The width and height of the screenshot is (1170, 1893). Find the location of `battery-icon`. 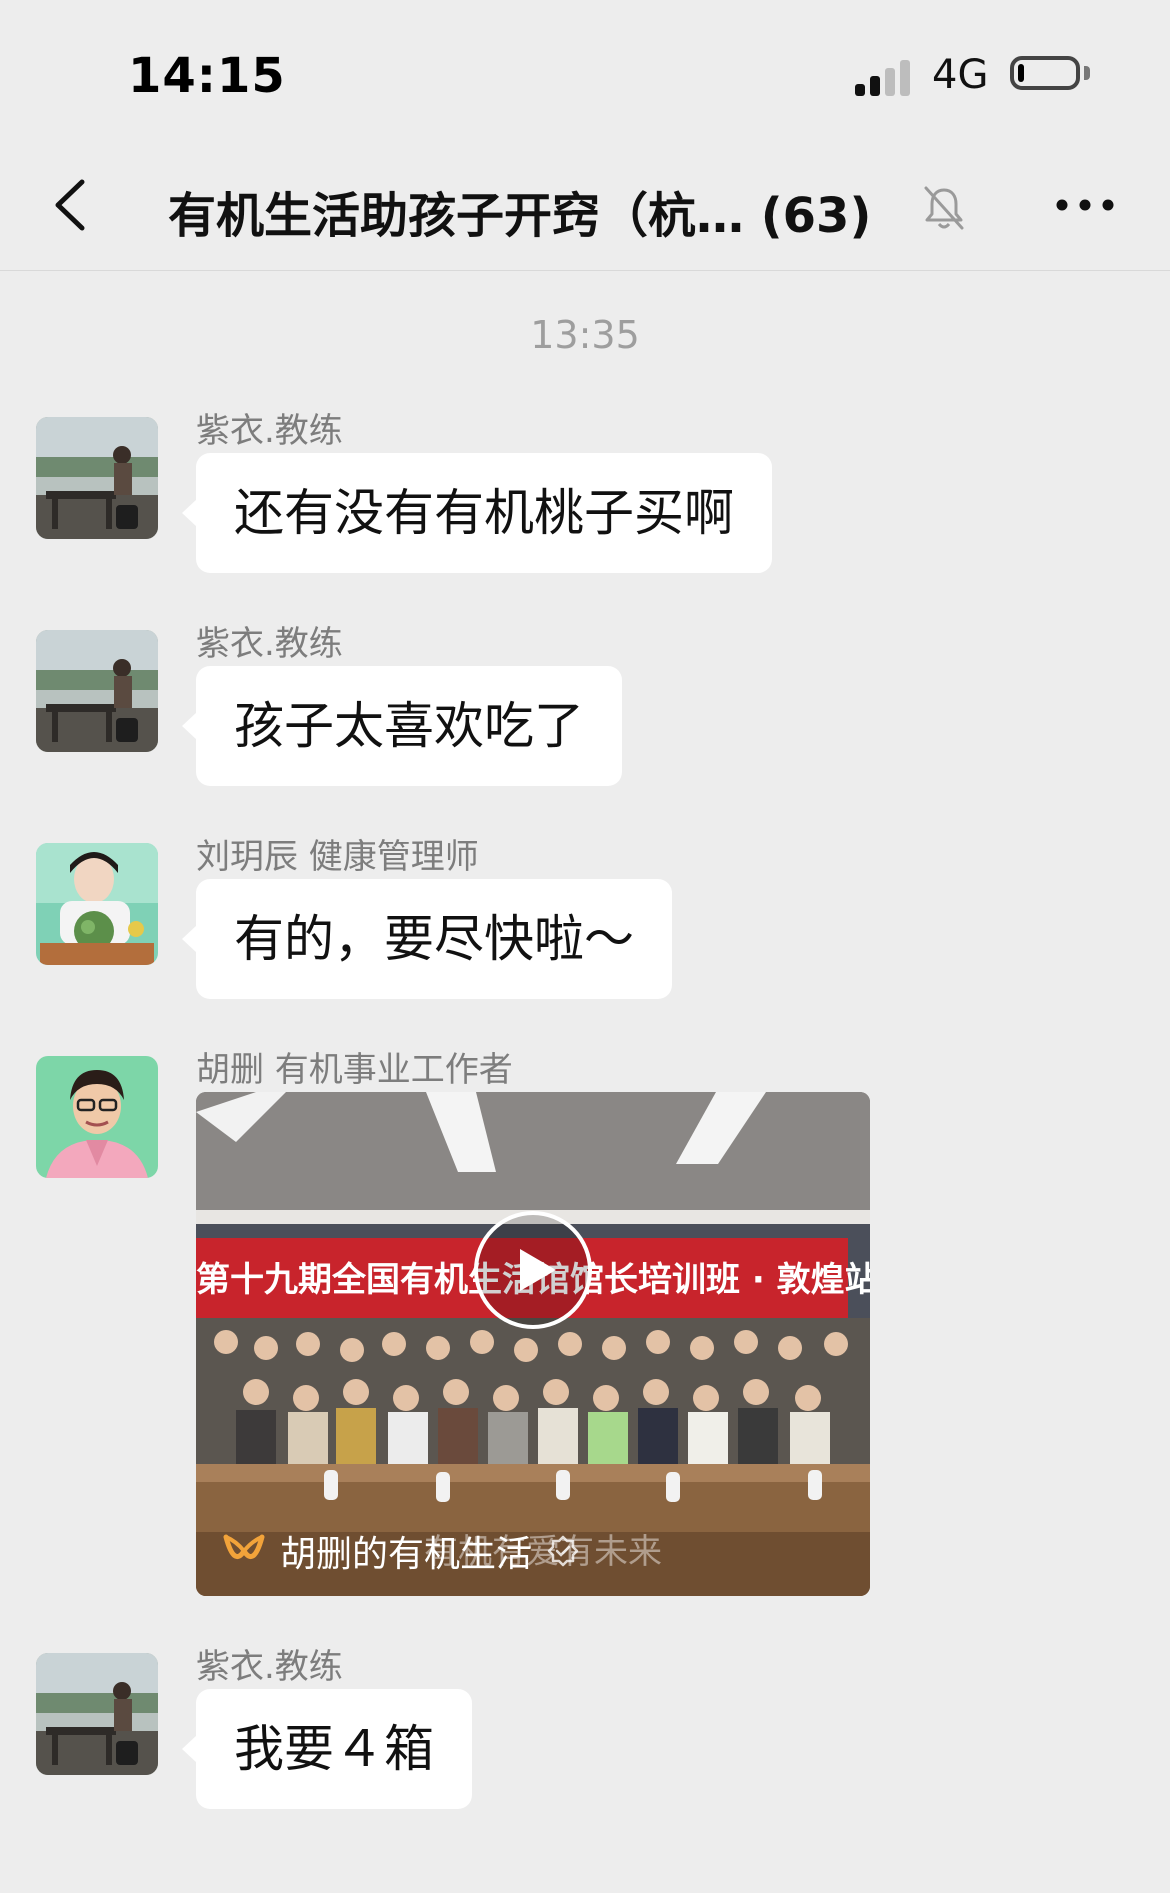

battery-icon is located at coordinates (1045, 73).